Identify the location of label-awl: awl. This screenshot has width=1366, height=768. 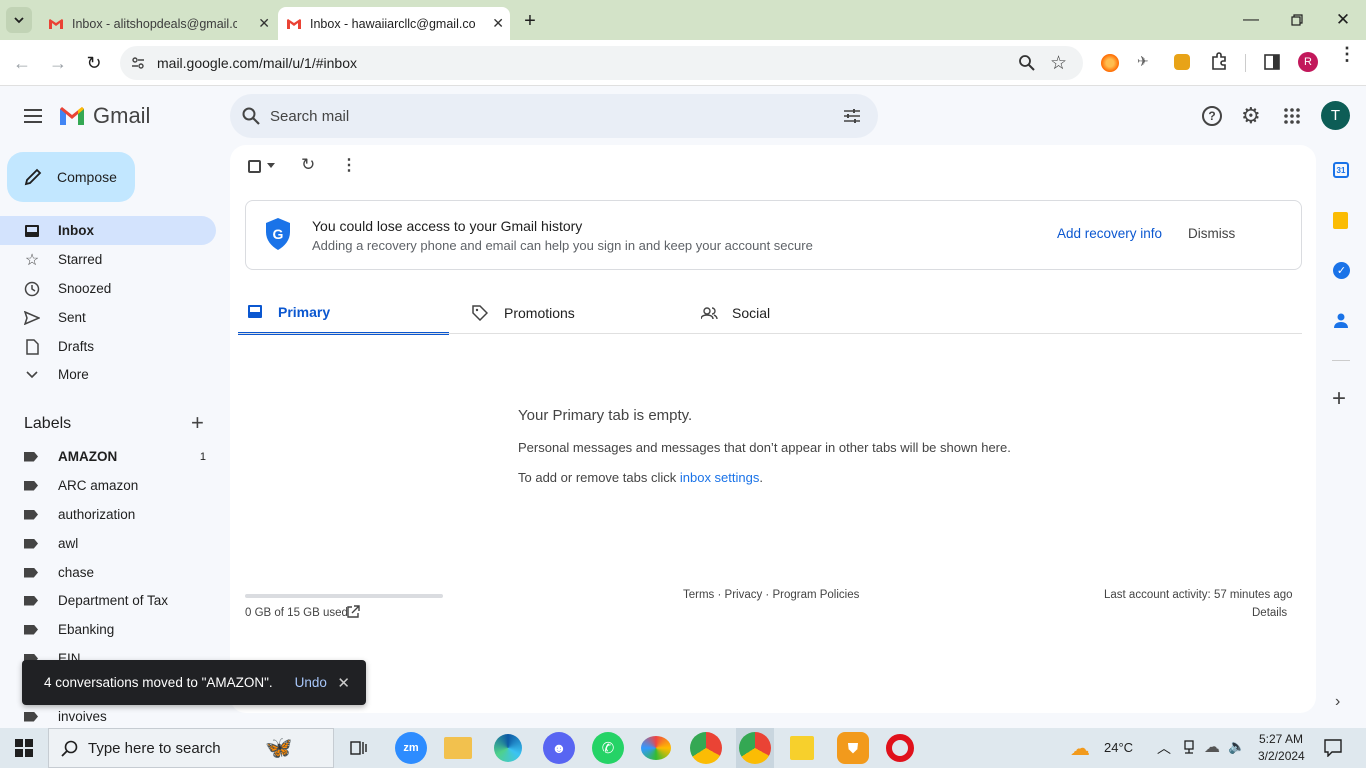
(108, 543).